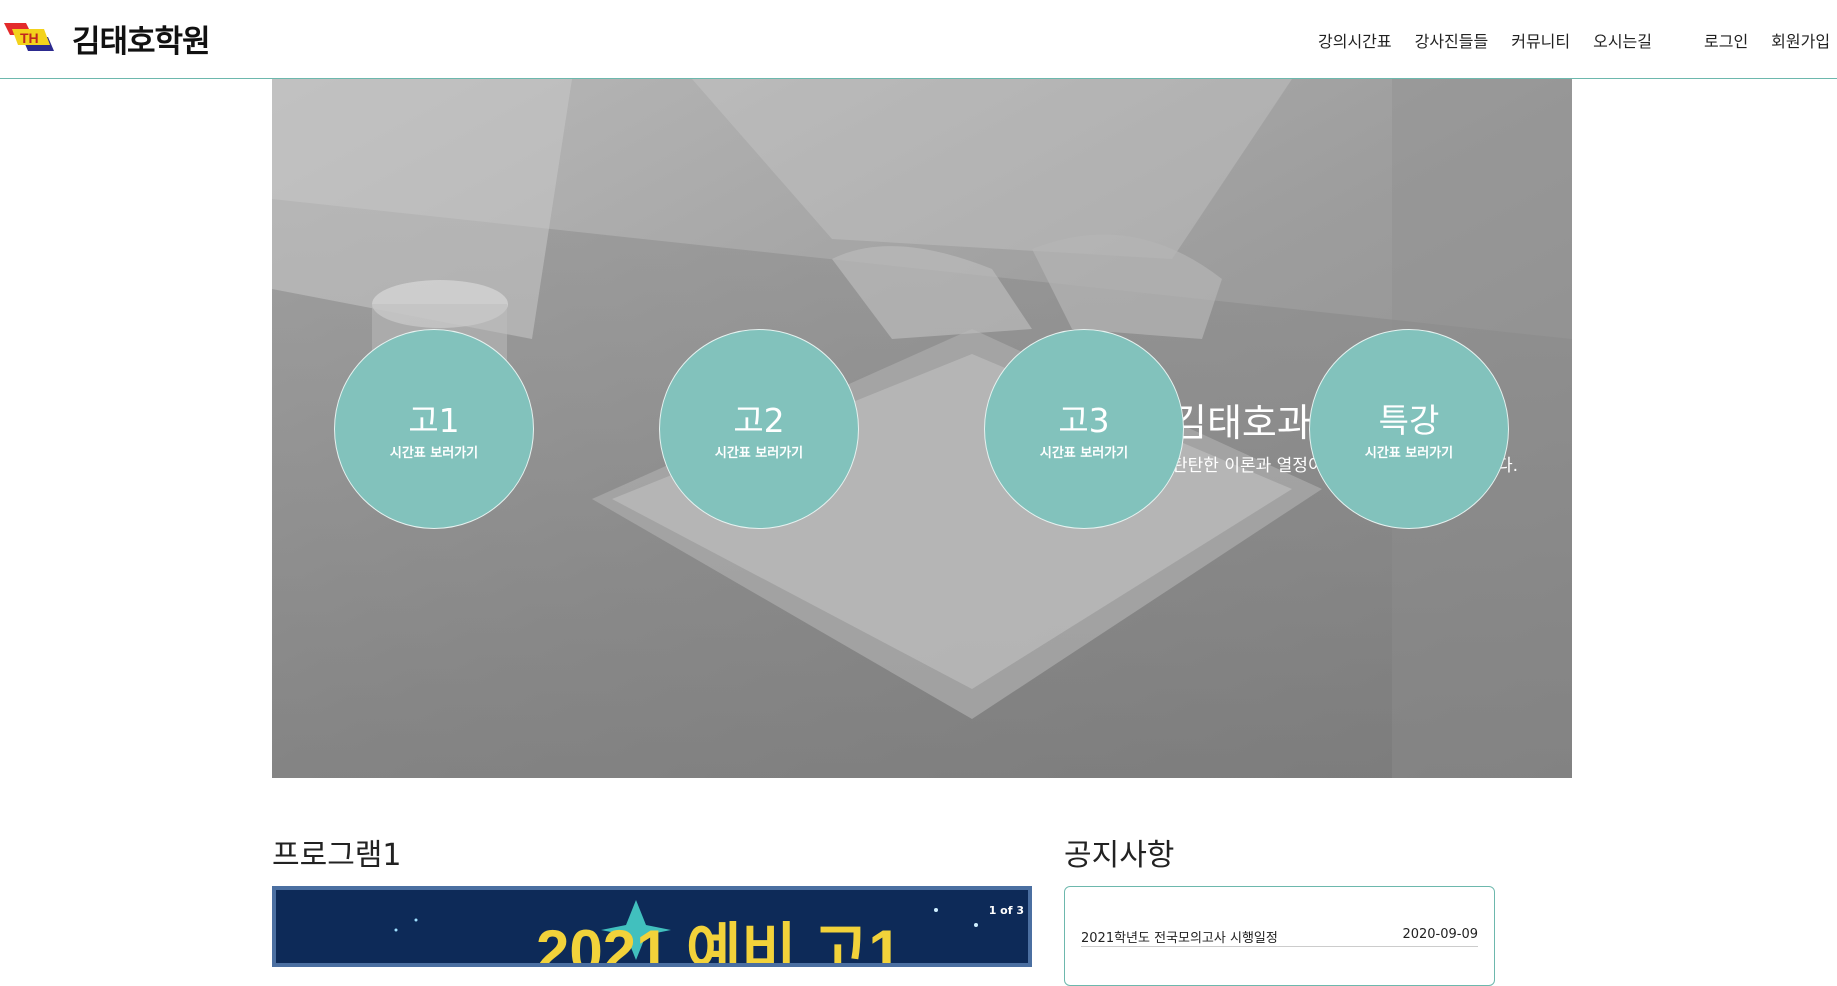 This screenshot has height=986, width=1837. What do you see at coordinates (1452, 40) in the screenshot?
I see `nav-item-instructors: 강사진들들` at bounding box center [1452, 40].